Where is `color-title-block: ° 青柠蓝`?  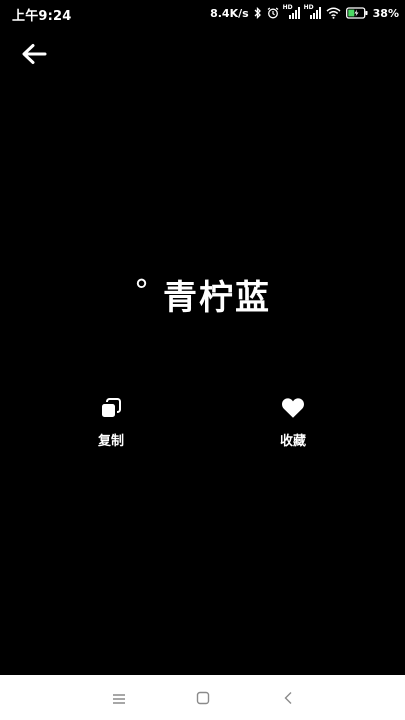
color-title-block: ° 青柠蓝 is located at coordinates (202, 294).